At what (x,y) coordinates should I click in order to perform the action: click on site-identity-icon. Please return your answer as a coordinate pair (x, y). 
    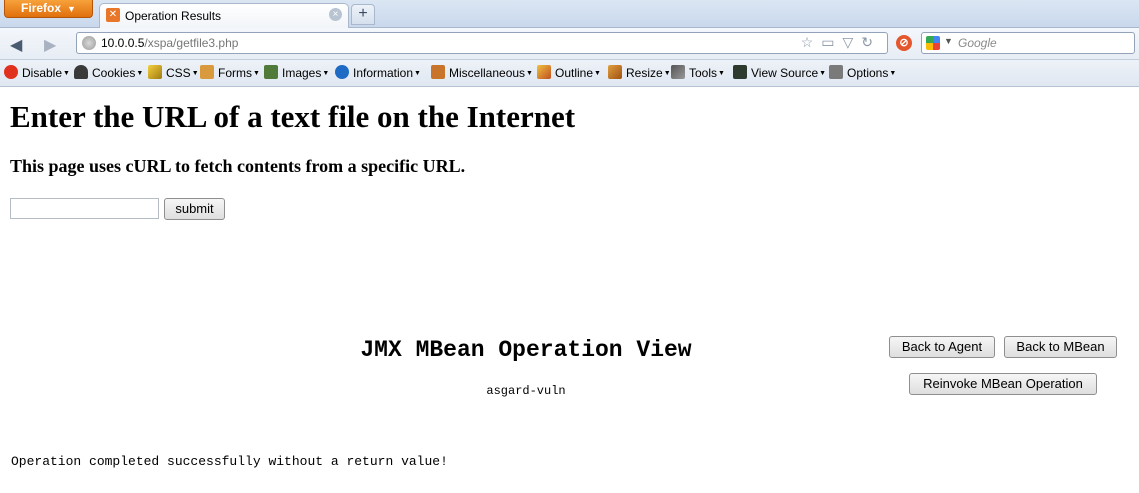
    Looking at the image, I should click on (89, 43).